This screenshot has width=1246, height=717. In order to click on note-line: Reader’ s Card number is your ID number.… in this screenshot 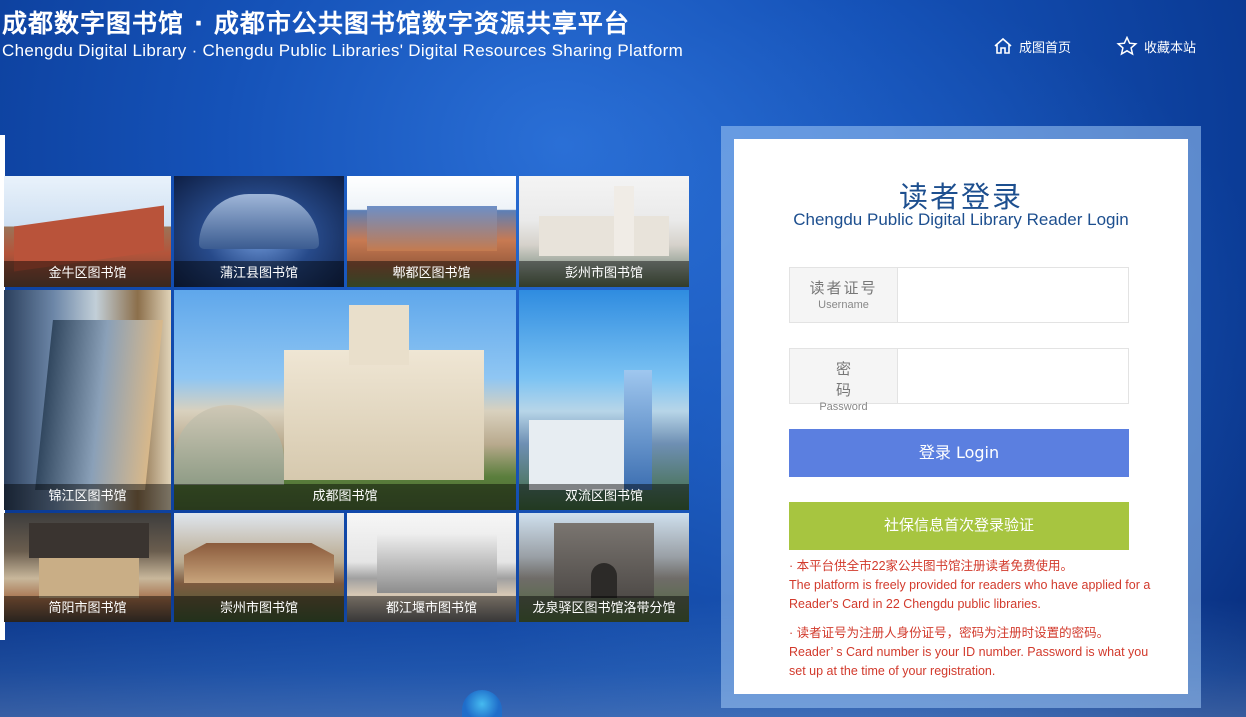, I will do `click(969, 661)`.